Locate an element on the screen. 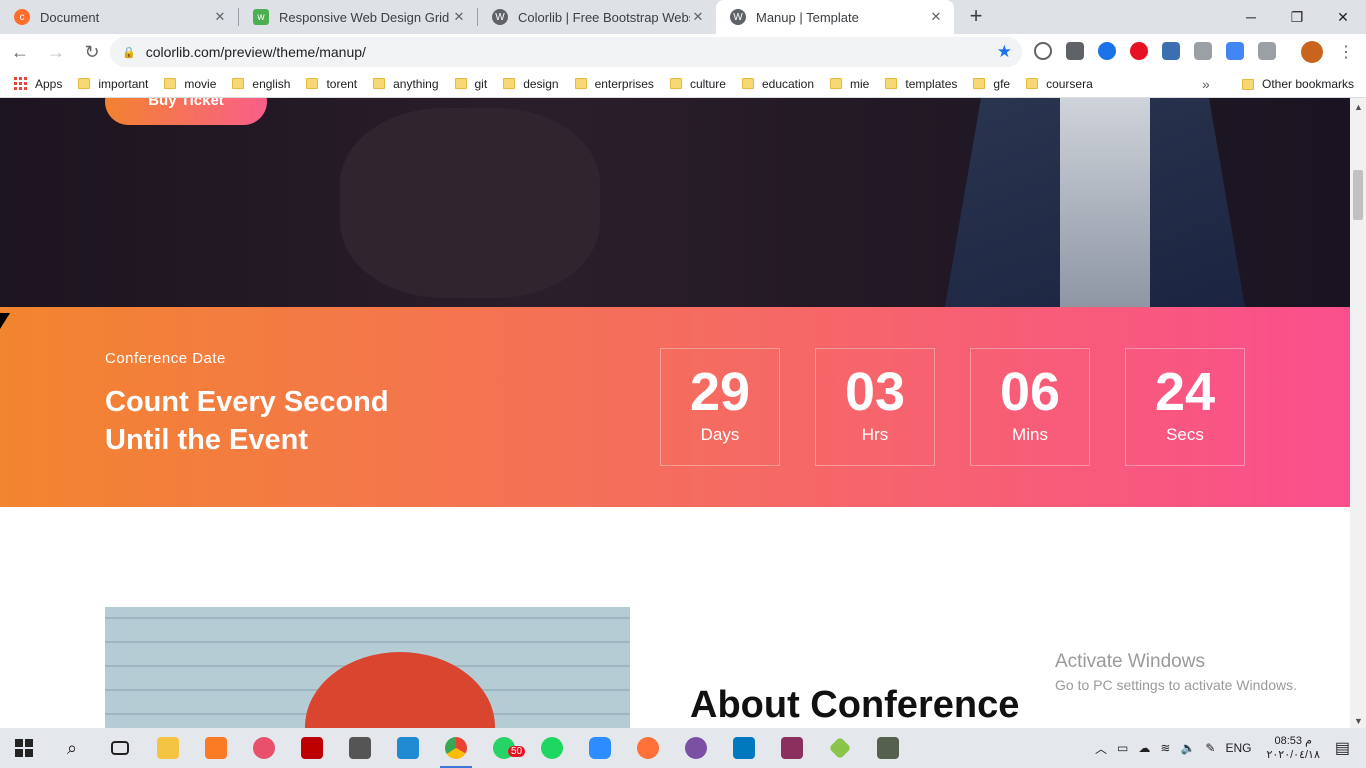 This screenshot has width=1366, height=768. bookmark-folder-movie: movie is located at coordinates (190, 84).